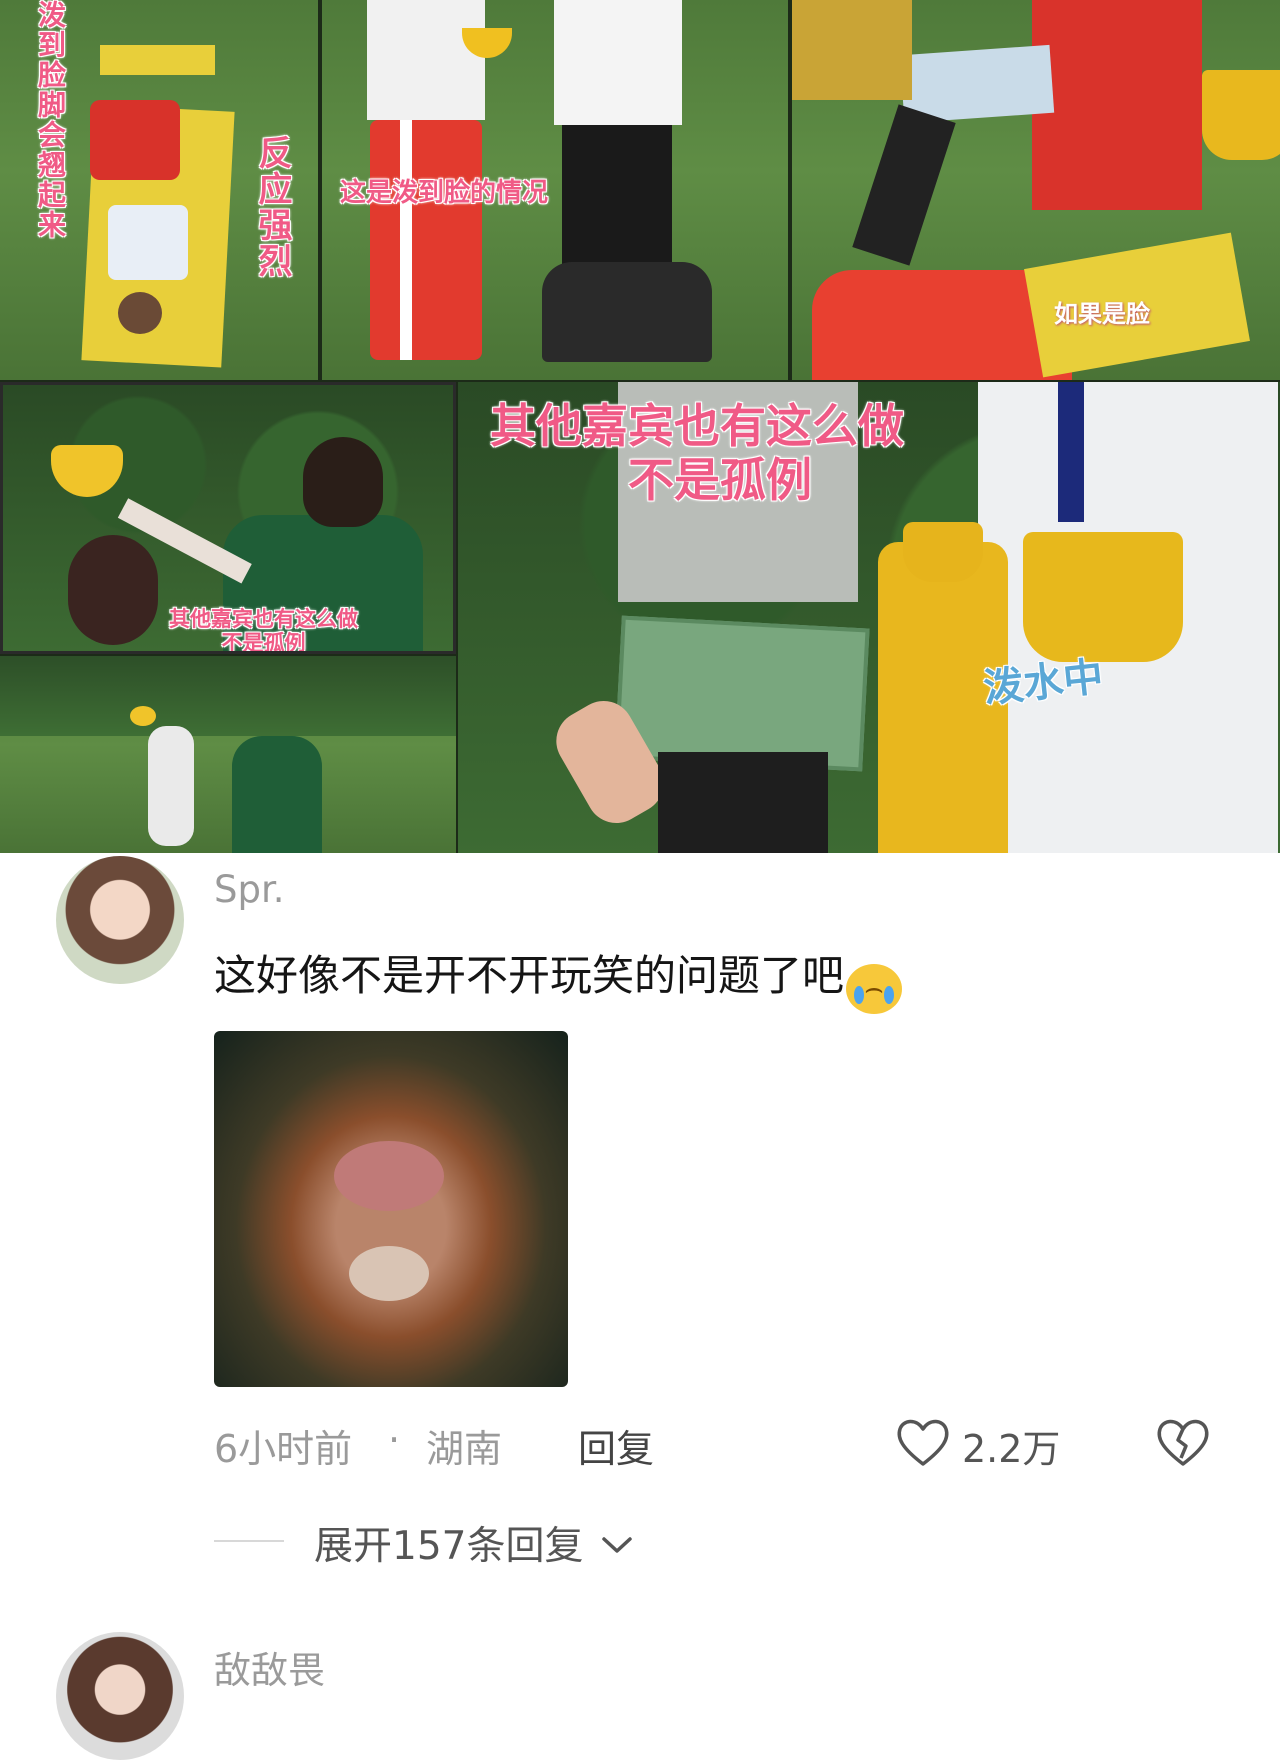  Describe the element at coordinates (720, 480) in the screenshot. I see `caption-others-line2: 不是孤例` at that location.